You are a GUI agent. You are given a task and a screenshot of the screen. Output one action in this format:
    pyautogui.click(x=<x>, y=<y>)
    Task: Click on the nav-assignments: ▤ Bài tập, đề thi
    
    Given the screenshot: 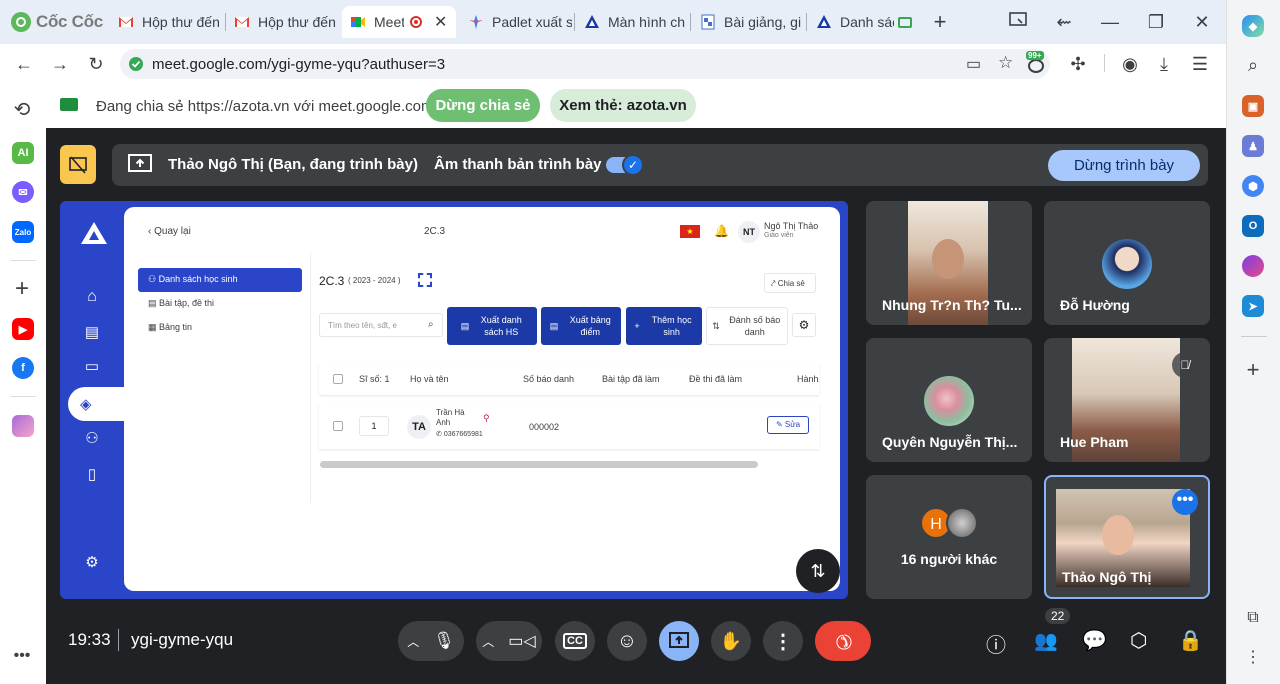 What is the action you would take?
    pyautogui.click(x=181, y=303)
    